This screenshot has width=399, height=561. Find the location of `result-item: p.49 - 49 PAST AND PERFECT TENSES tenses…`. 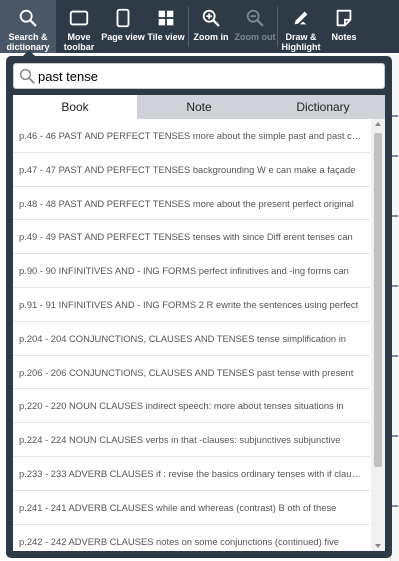

result-item: p.49 - 49 PAST AND PERFECT TENSES tenses… is located at coordinates (191, 237).